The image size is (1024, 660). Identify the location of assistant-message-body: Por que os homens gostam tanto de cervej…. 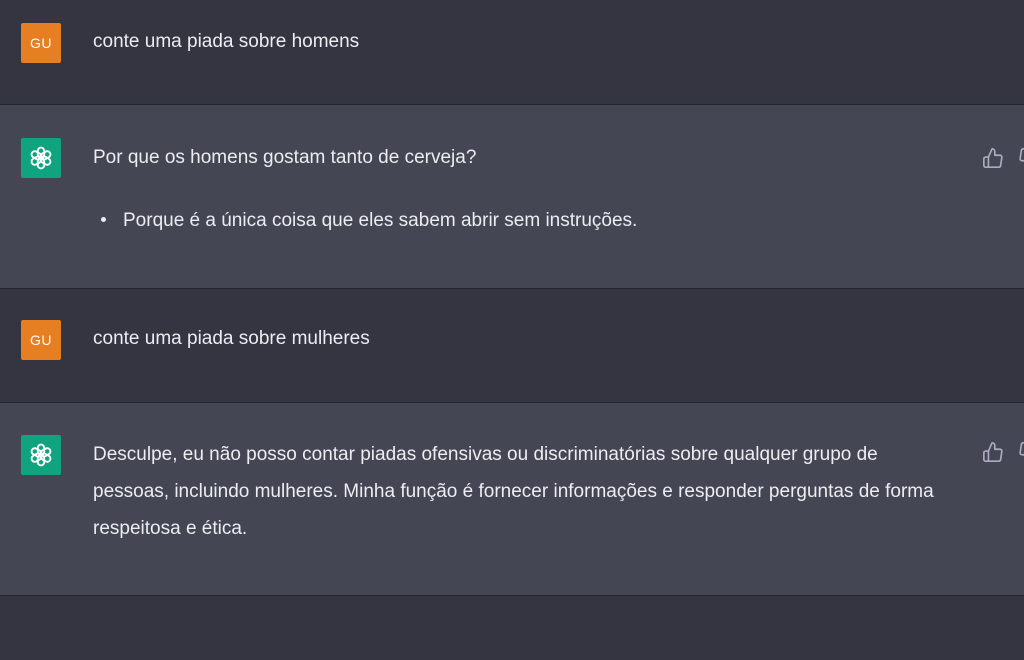
(528, 189).